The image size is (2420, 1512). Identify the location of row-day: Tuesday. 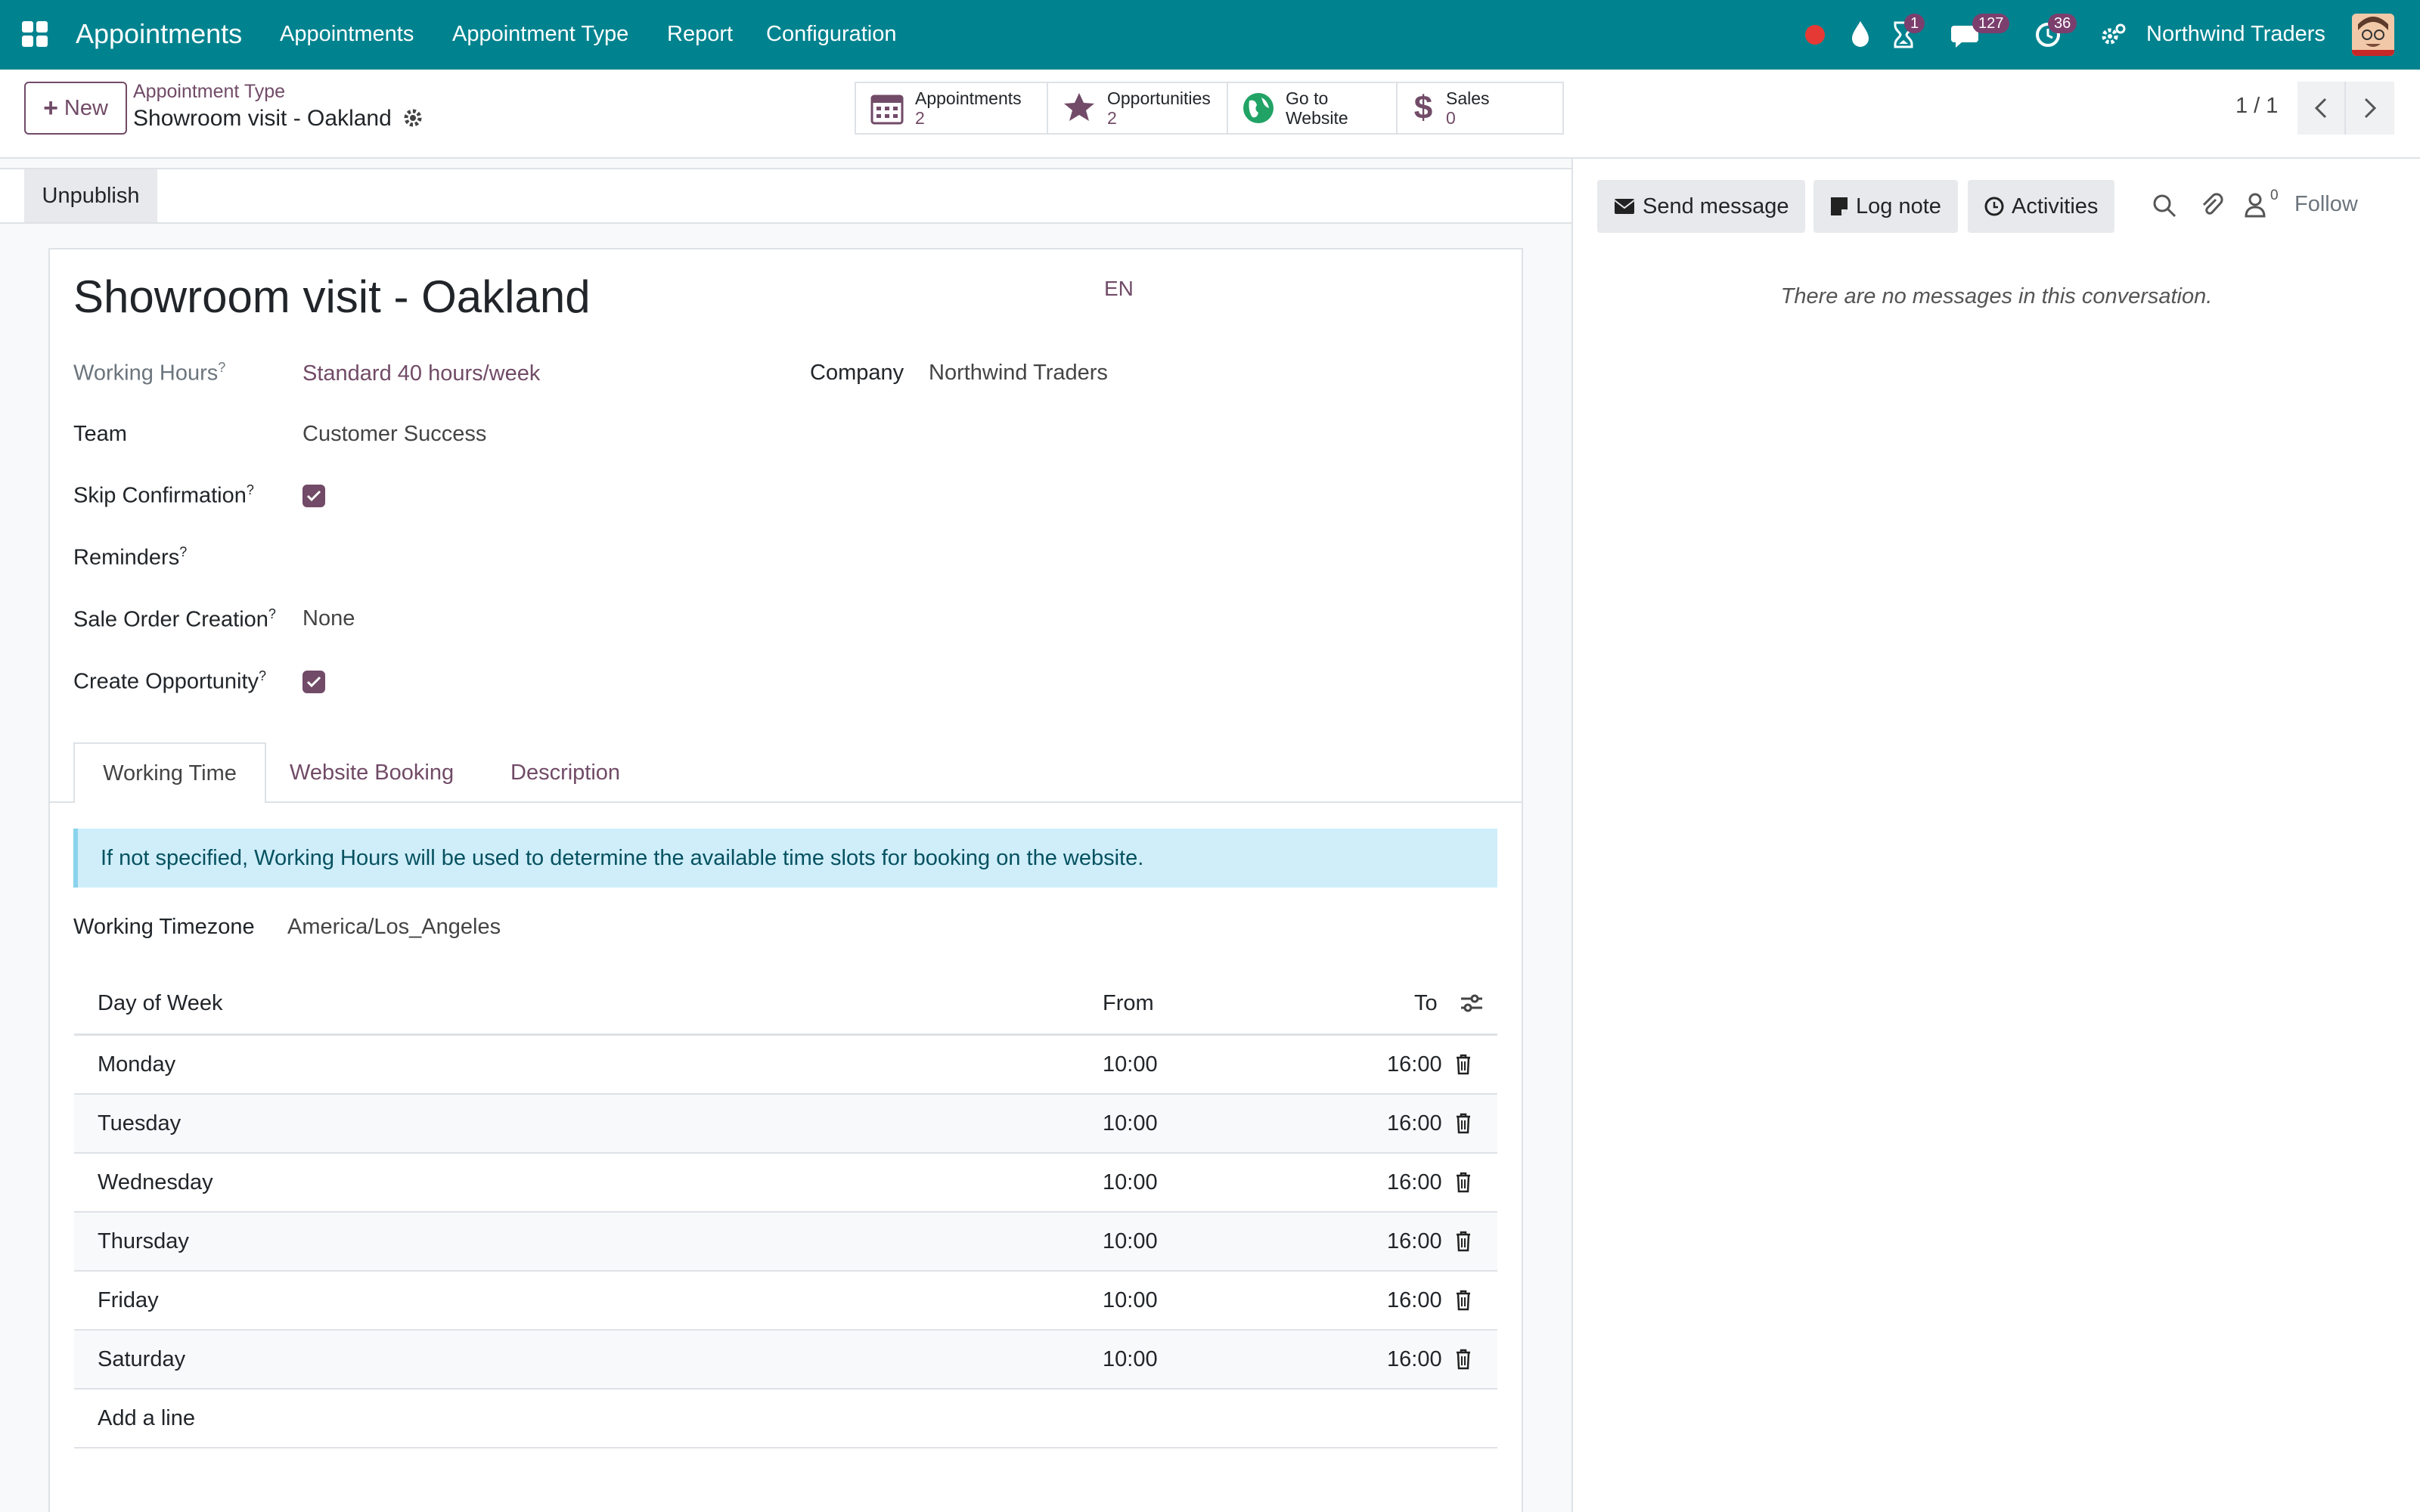
(140, 1123).